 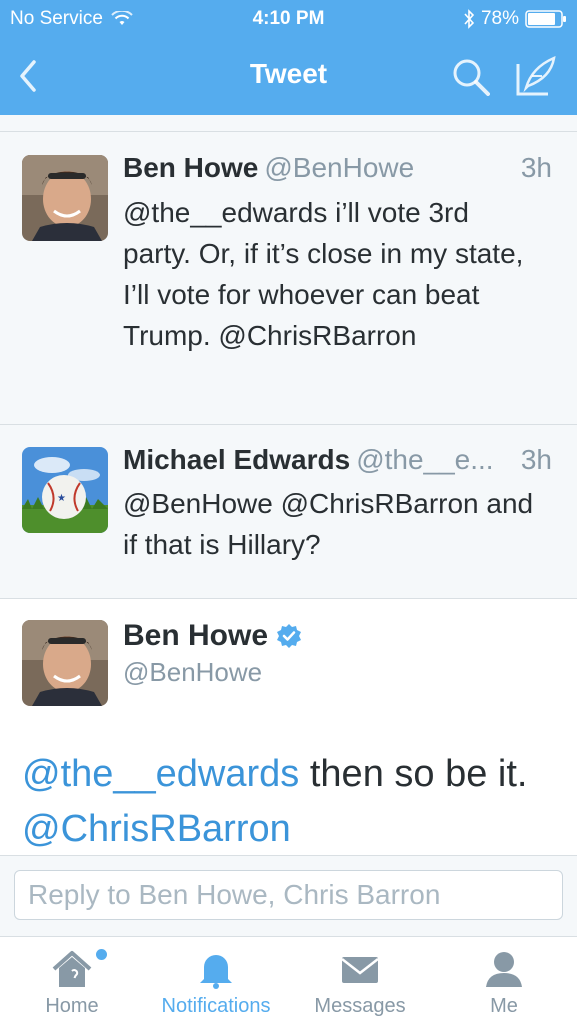 I want to click on tab-messages: Messages, so click(x=360, y=980).